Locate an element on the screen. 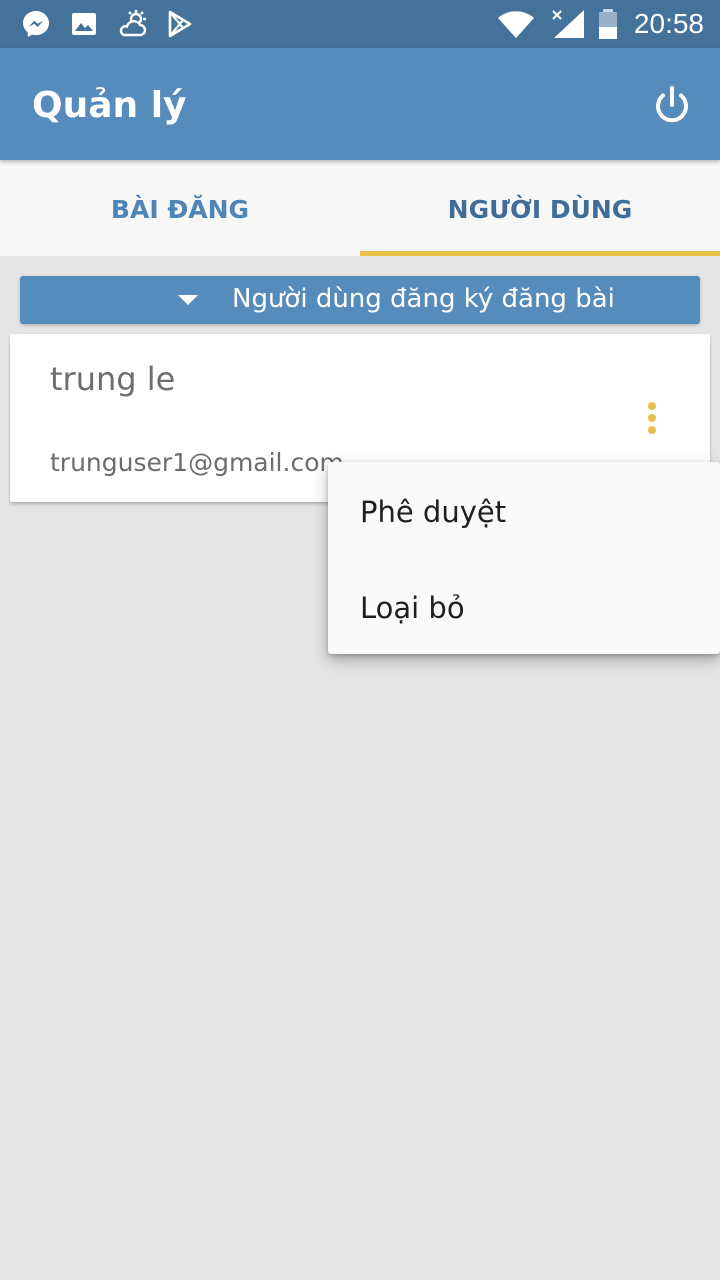 The width and height of the screenshot is (720, 1280). filter-label: Người dùng đăng ký đăng bài is located at coordinates (423, 299).